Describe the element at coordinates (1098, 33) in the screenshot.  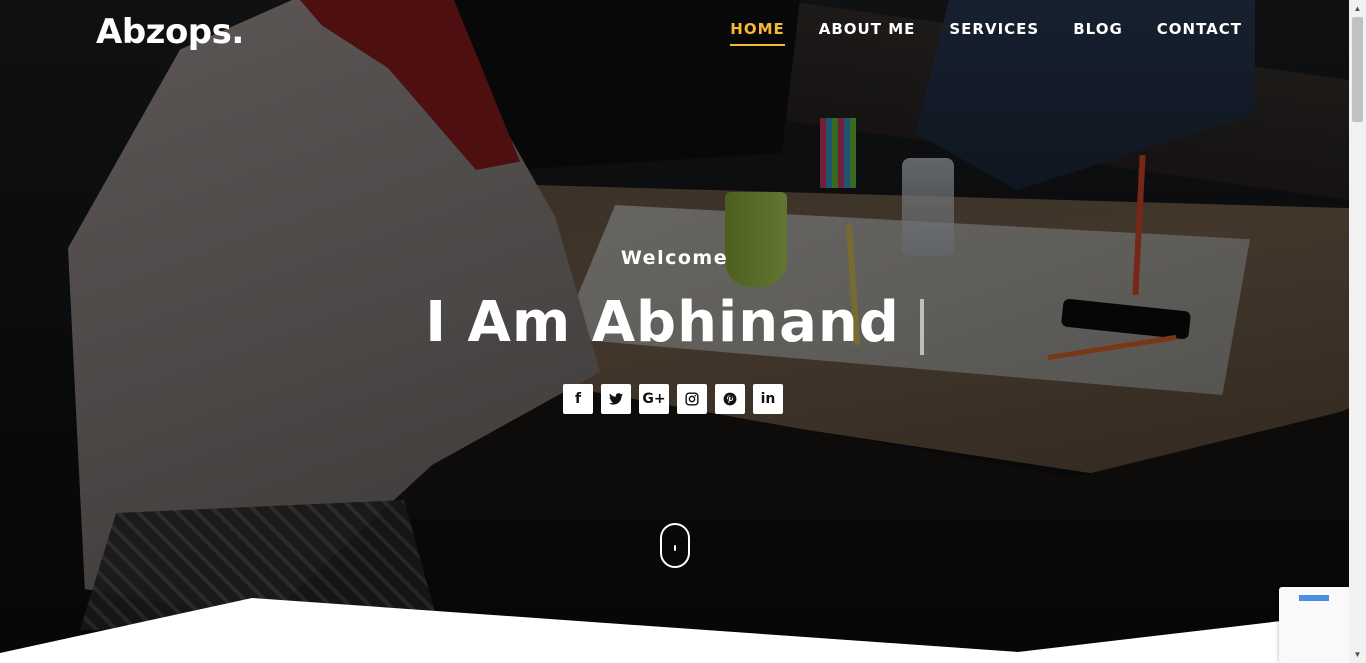
I see `nav-item-blog: BLOG` at that location.